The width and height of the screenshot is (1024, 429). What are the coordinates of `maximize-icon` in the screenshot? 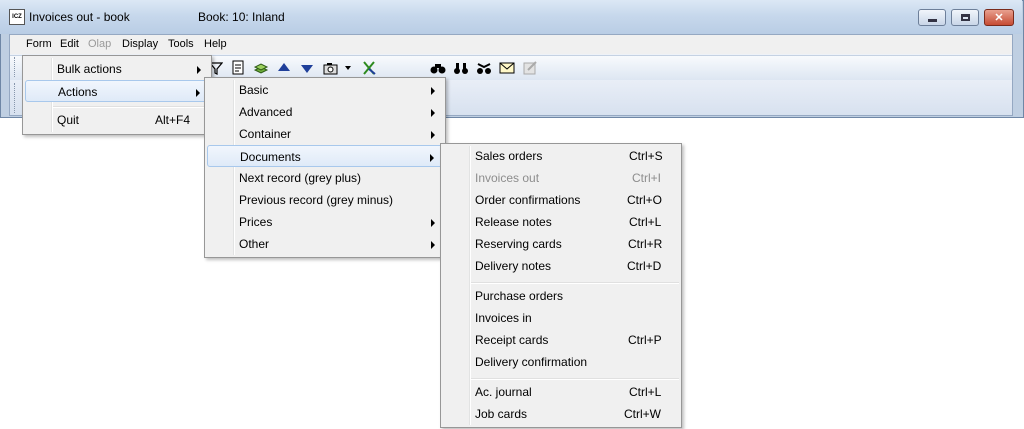 It's located at (965, 17).